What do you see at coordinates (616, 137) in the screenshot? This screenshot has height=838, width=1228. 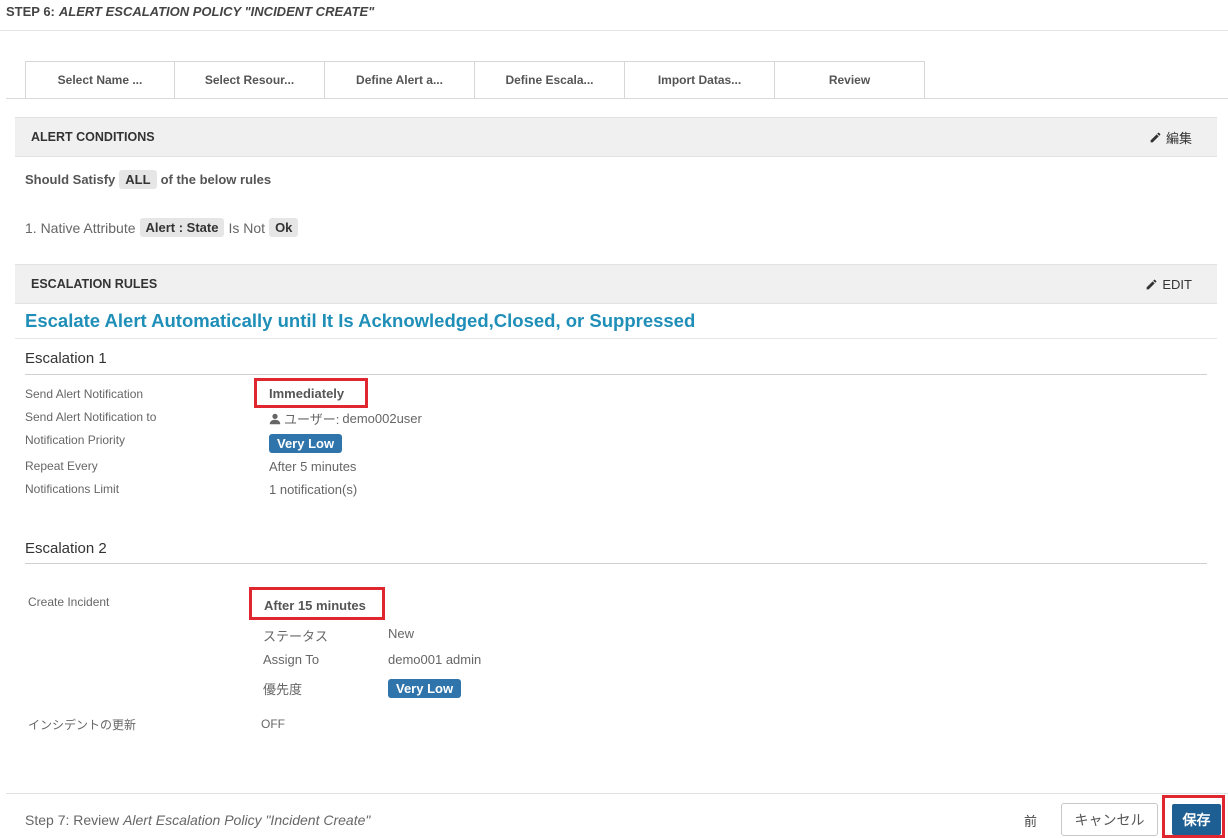 I see `alert-conditions-bar: ALERT CONDITIONS 編集` at bounding box center [616, 137].